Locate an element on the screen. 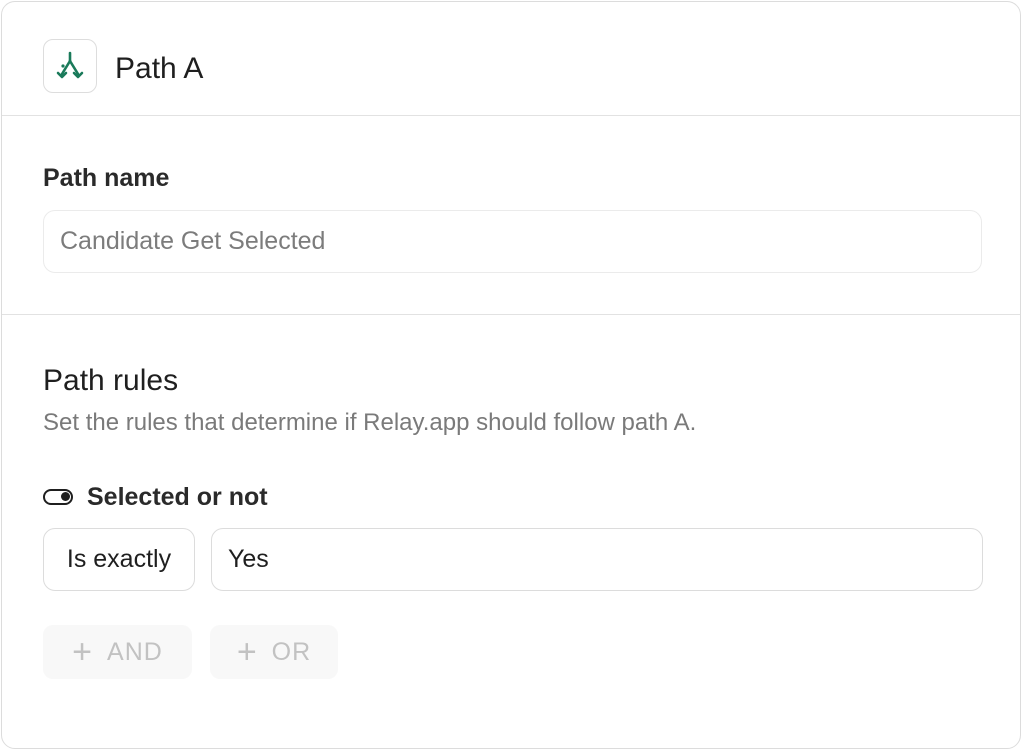 The image size is (1024, 752). rule-operator-select: Is exactly is located at coordinates (119, 559).